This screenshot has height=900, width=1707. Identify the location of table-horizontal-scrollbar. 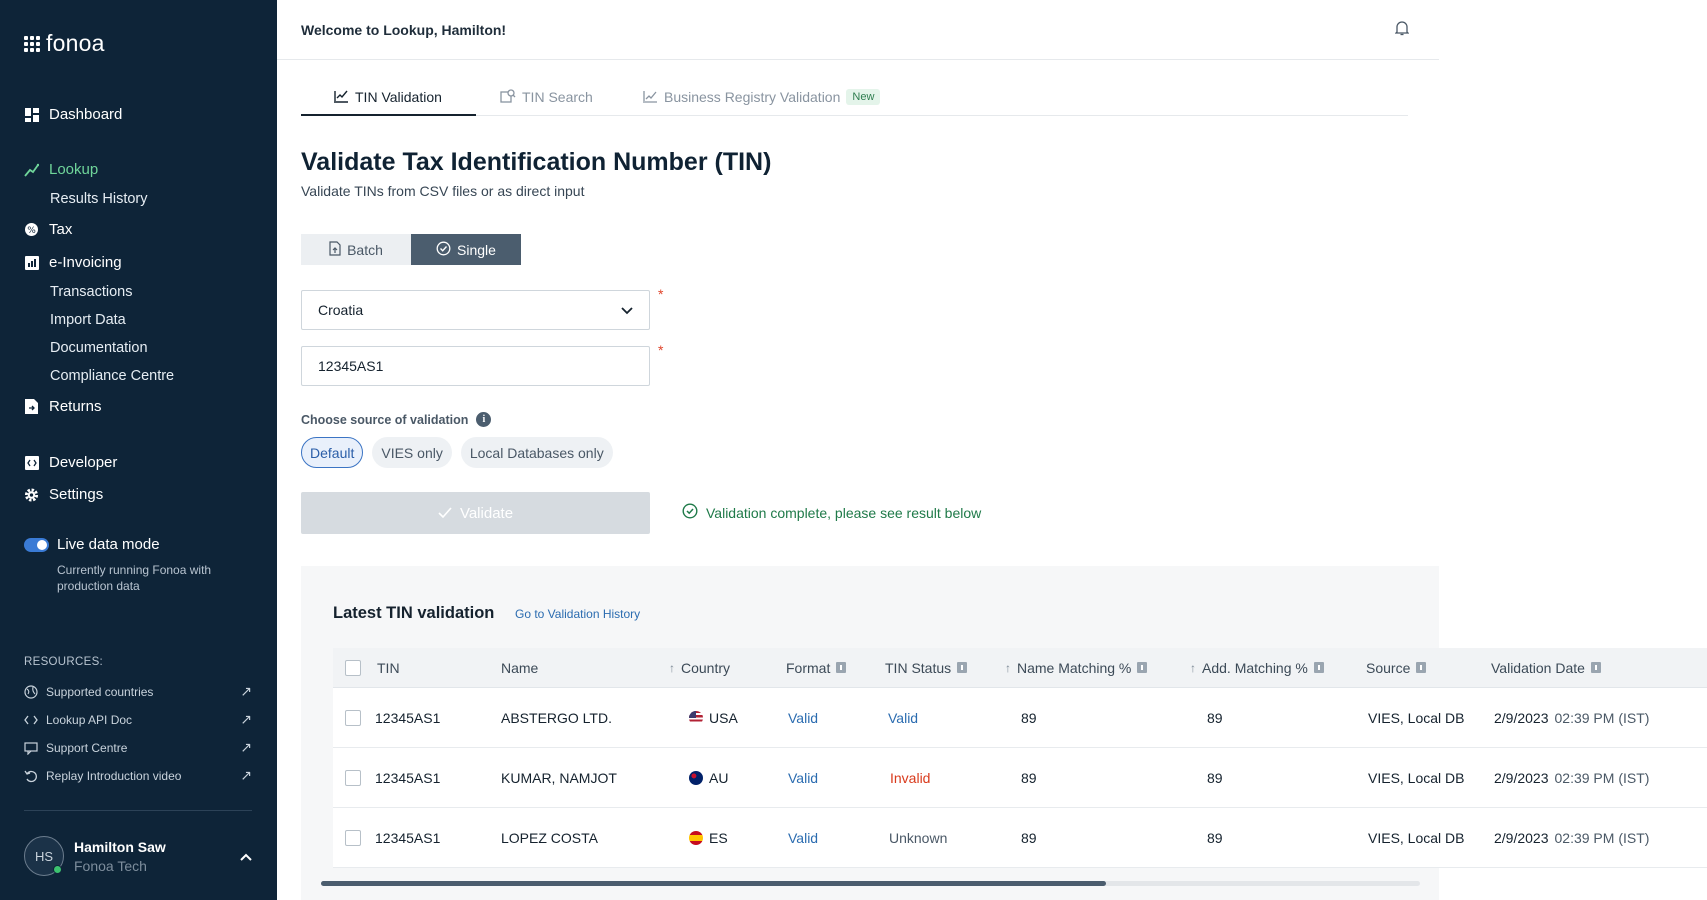
(870, 883).